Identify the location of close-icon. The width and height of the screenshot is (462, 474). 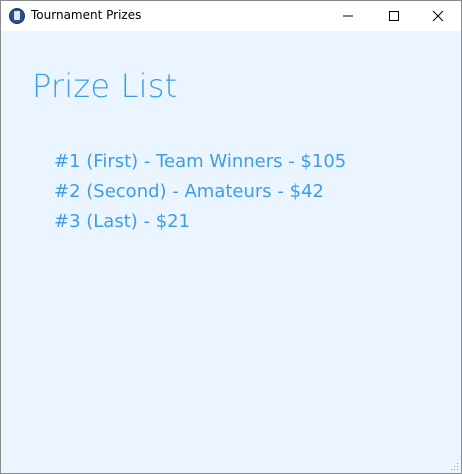
(438, 16).